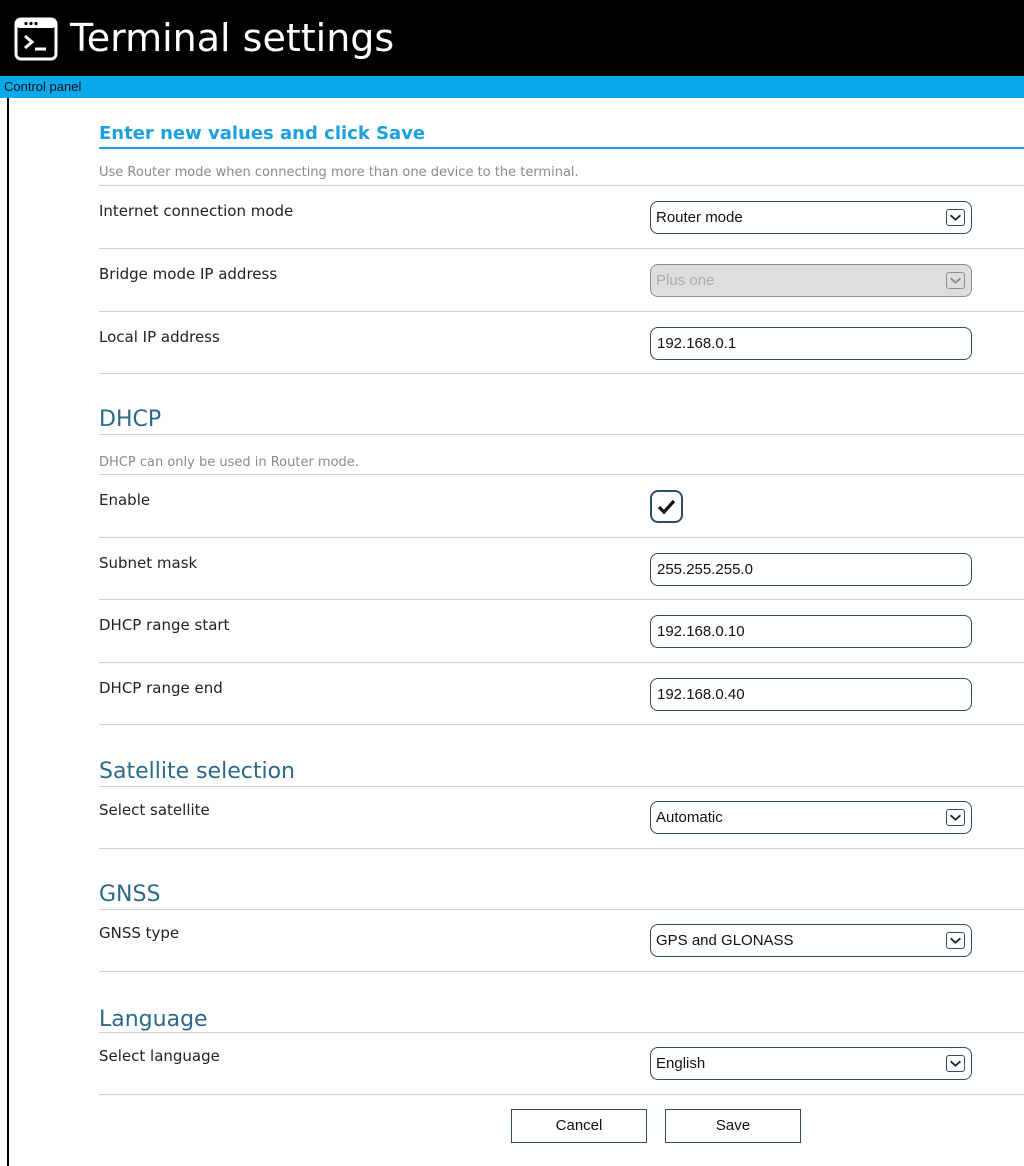 This screenshot has height=1166, width=1024. I want to click on cancel-button: Cancel, so click(579, 1126).